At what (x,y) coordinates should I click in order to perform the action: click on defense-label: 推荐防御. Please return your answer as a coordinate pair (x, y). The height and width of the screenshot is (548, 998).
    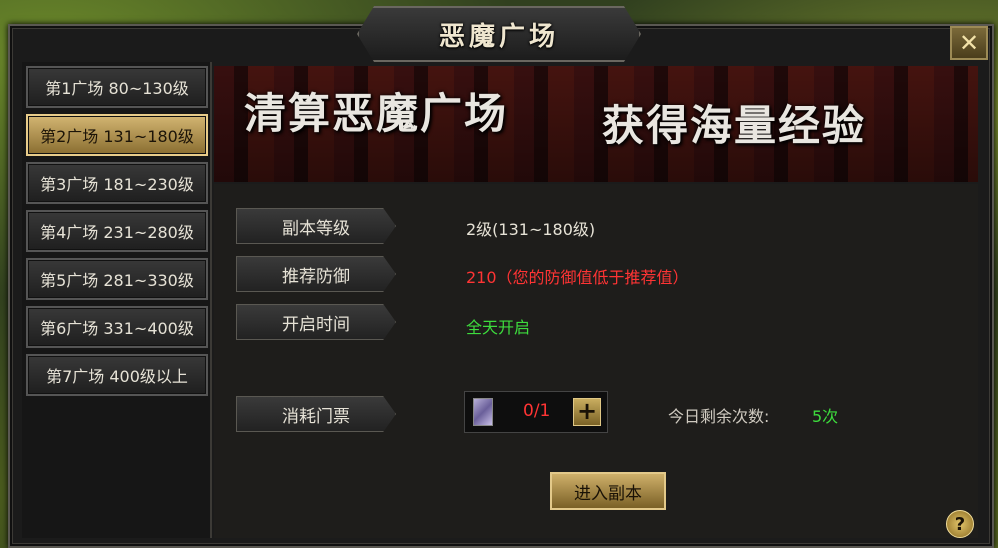
    Looking at the image, I should click on (316, 276).